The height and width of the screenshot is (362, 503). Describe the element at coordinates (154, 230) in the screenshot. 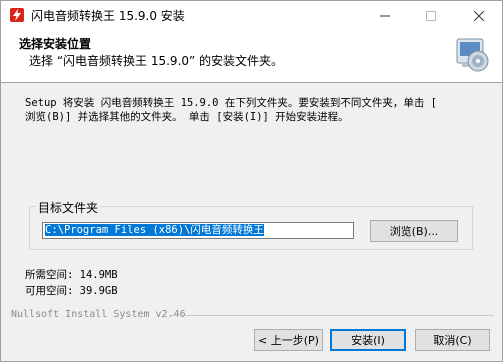

I see `destination-path-text: C:\Program Files (x86)\闪电音频转换王` at that location.